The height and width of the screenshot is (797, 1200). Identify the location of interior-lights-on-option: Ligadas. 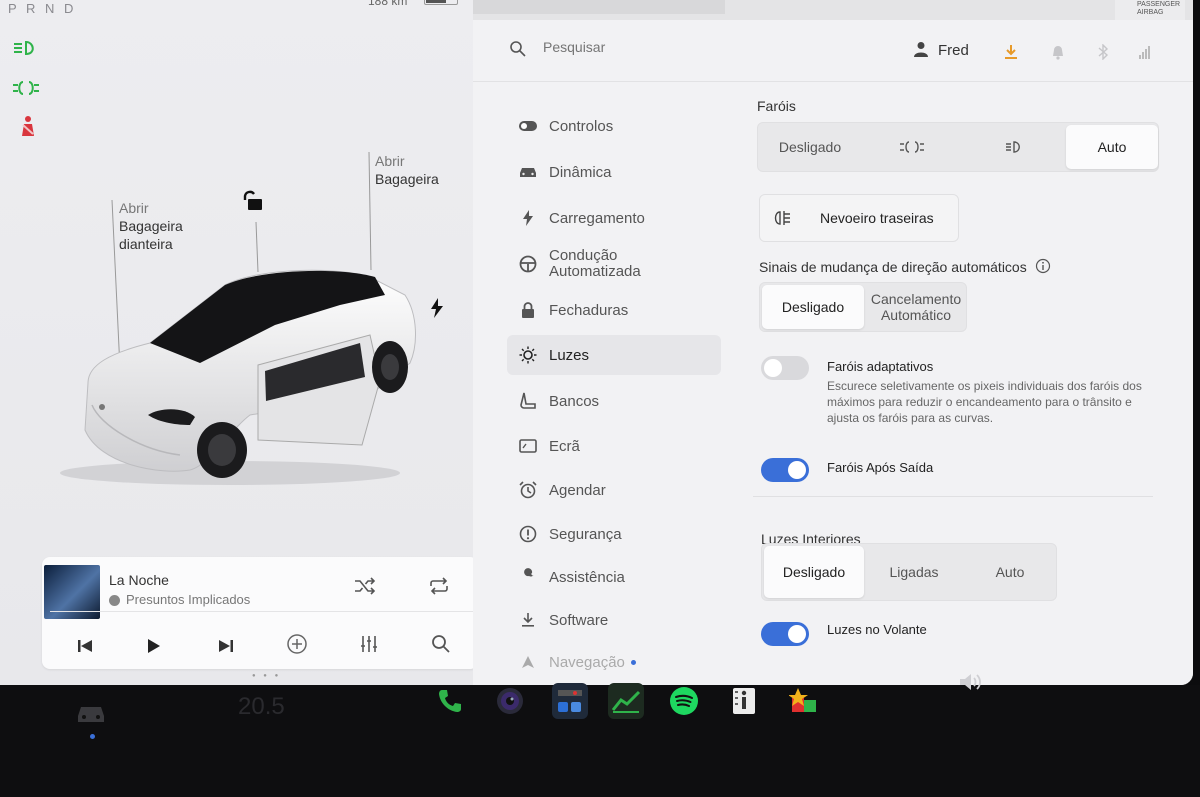
(914, 572).